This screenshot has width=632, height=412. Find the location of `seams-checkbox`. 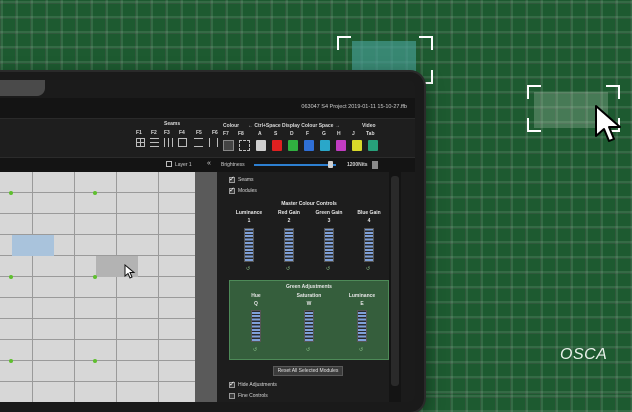

seams-checkbox is located at coordinates (232, 179).